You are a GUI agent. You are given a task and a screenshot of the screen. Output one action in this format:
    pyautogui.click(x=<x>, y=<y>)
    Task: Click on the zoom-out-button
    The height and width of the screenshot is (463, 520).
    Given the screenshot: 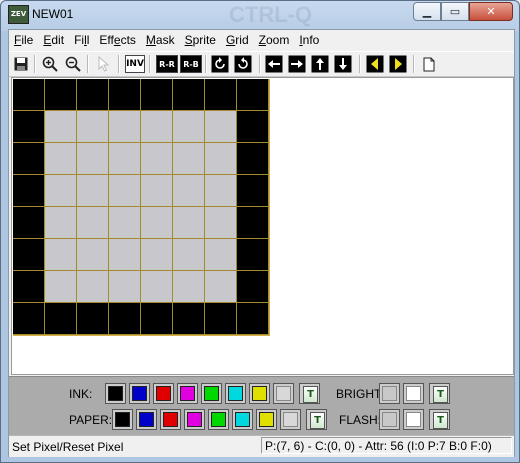 What is the action you would take?
    pyautogui.click(x=73, y=64)
    